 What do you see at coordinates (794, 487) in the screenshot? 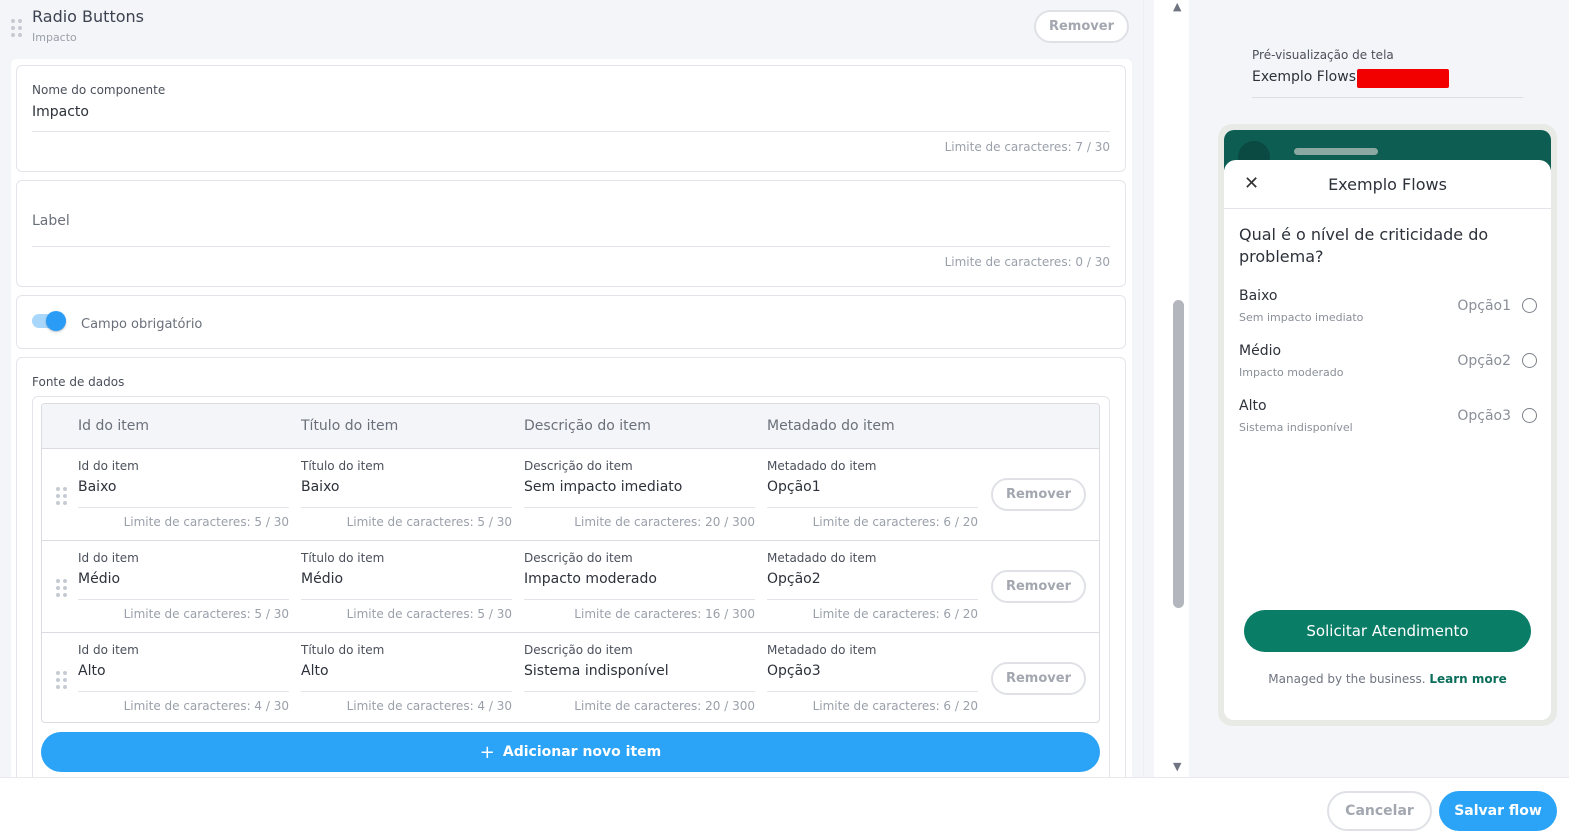
I see `cell-metadata-input: Opção1` at bounding box center [794, 487].